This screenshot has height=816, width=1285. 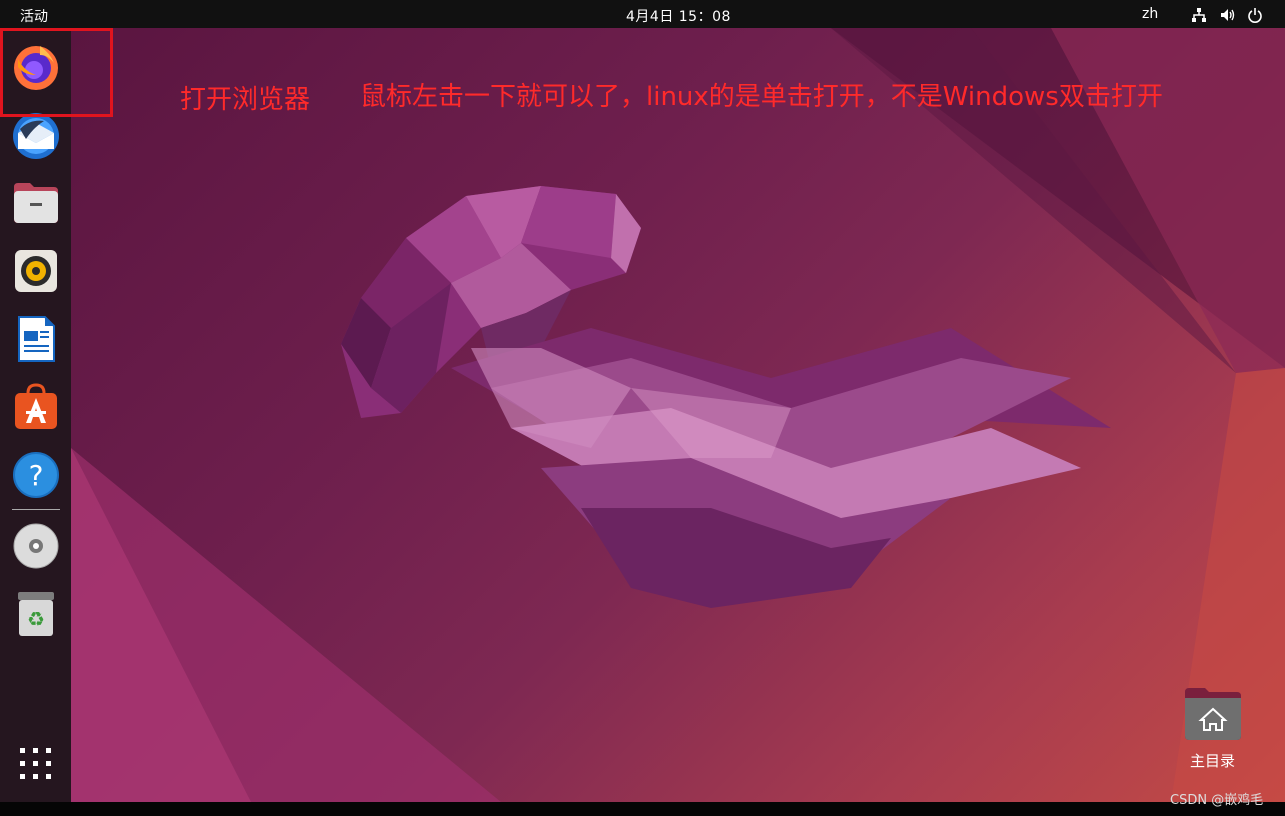 I want to click on top-bar: 活动 4月4日 15：08 zh, so click(x=642, y=14).